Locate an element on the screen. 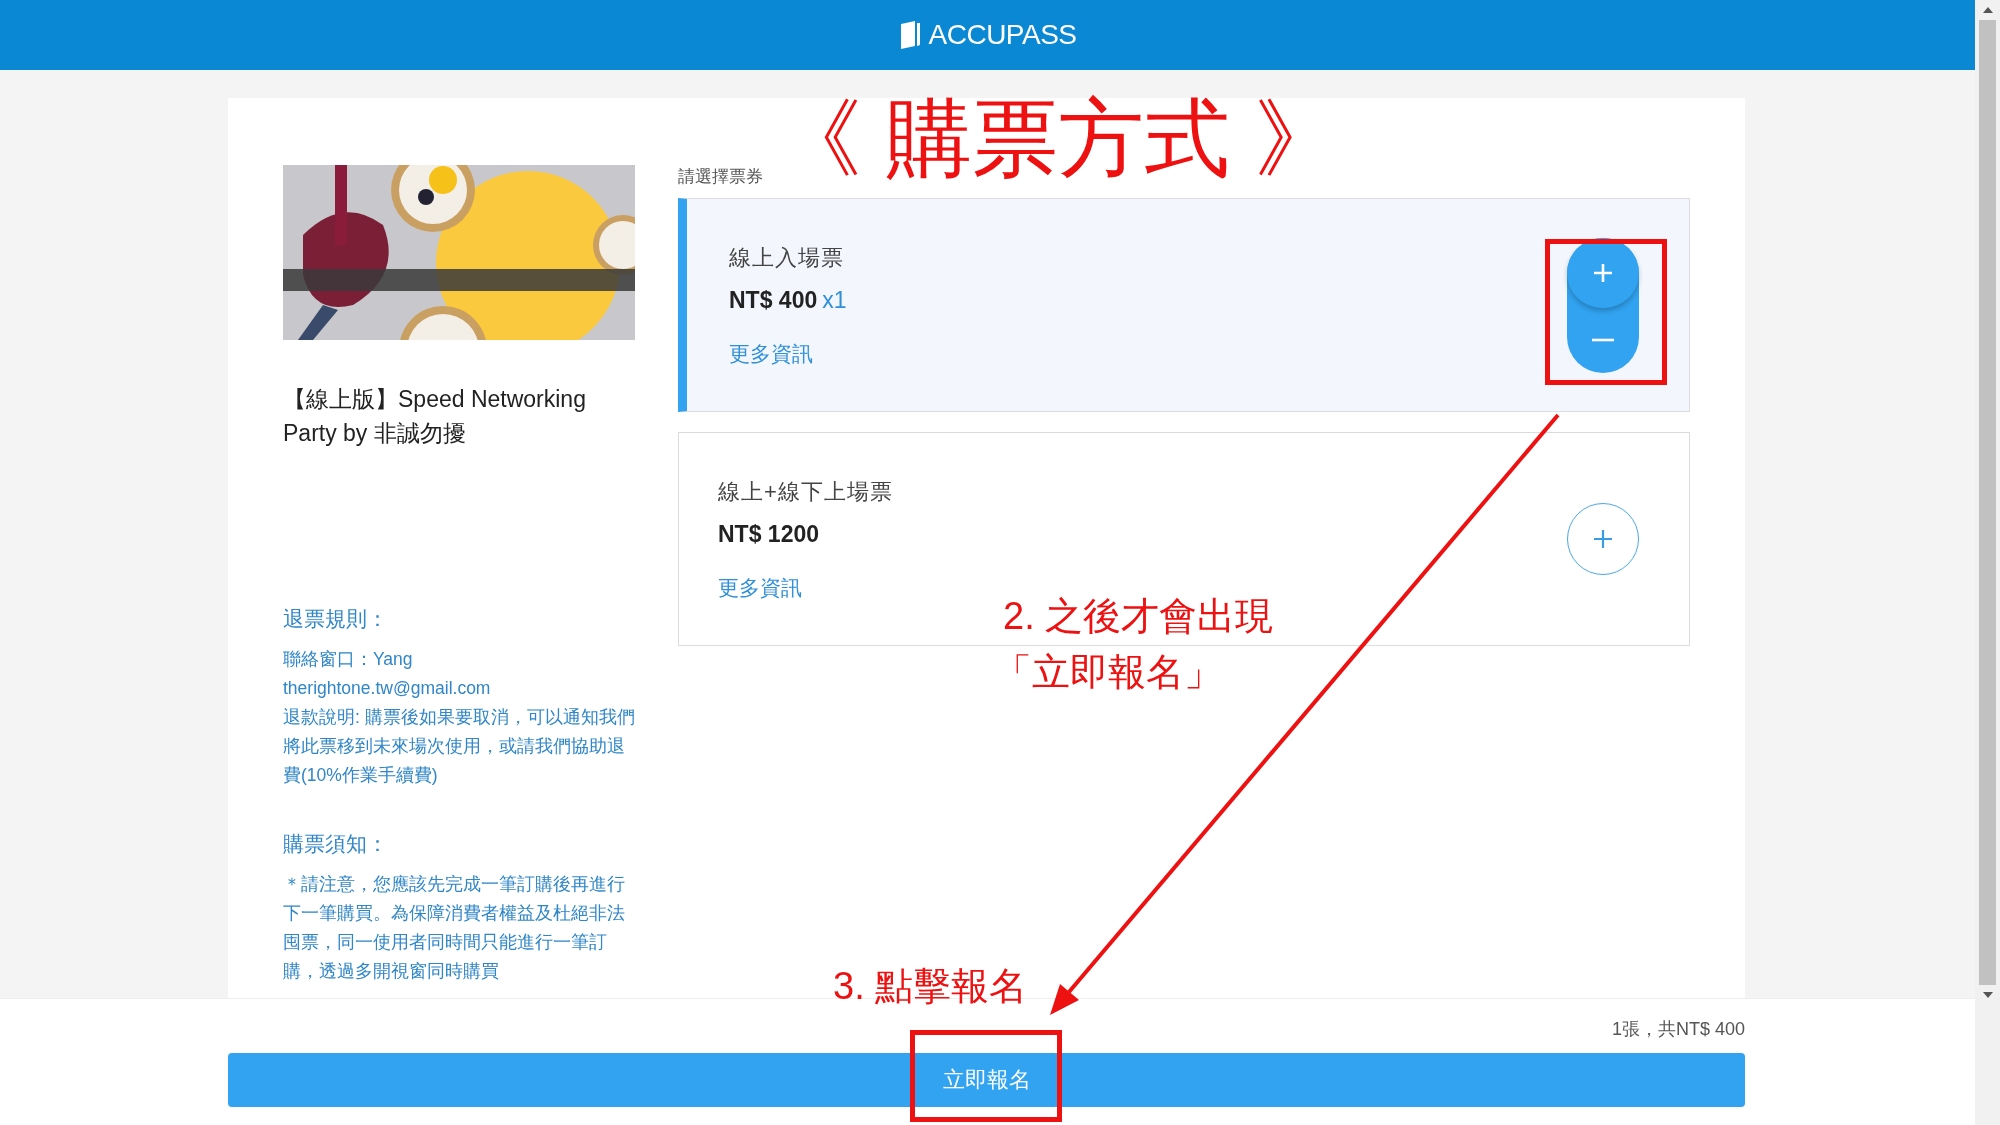 The width and height of the screenshot is (2000, 1125). annotation-note: 2. 之後才會出現 is located at coordinates (1138, 616).